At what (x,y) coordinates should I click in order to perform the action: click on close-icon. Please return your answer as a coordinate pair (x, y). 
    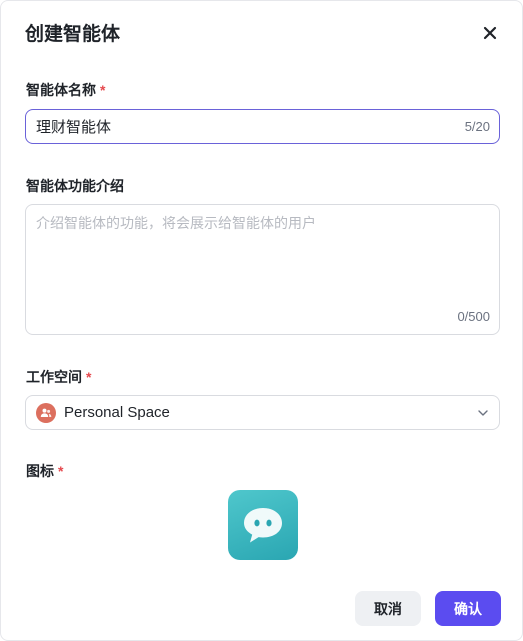
    Looking at the image, I should click on (490, 33).